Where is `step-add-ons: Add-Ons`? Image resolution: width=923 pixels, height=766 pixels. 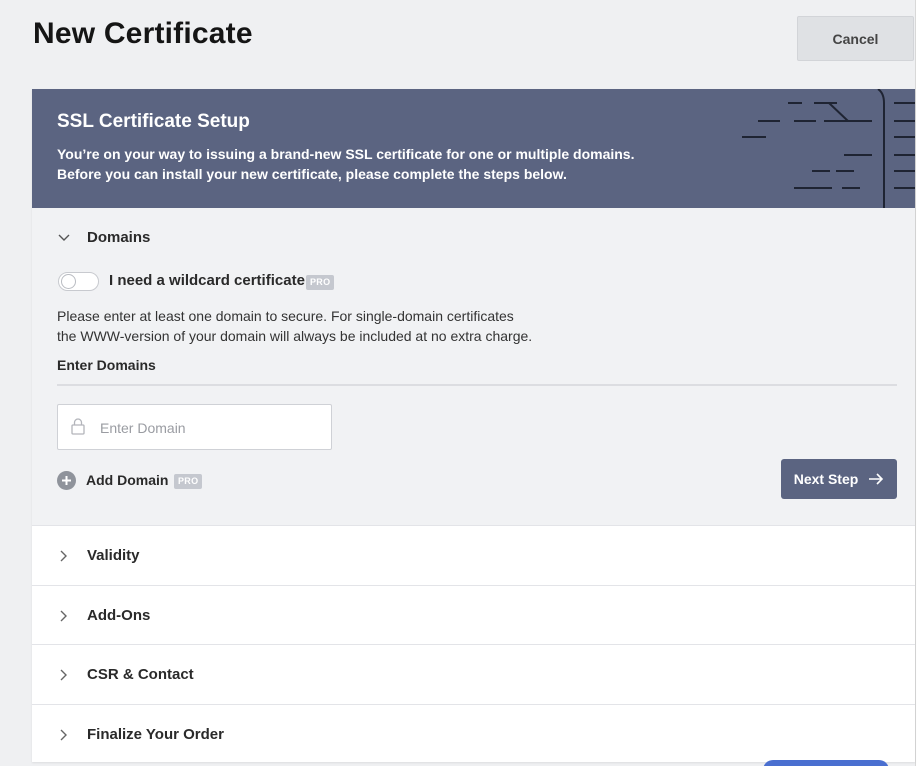 step-add-ons: Add-Ons is located at coordinates (473, 614).